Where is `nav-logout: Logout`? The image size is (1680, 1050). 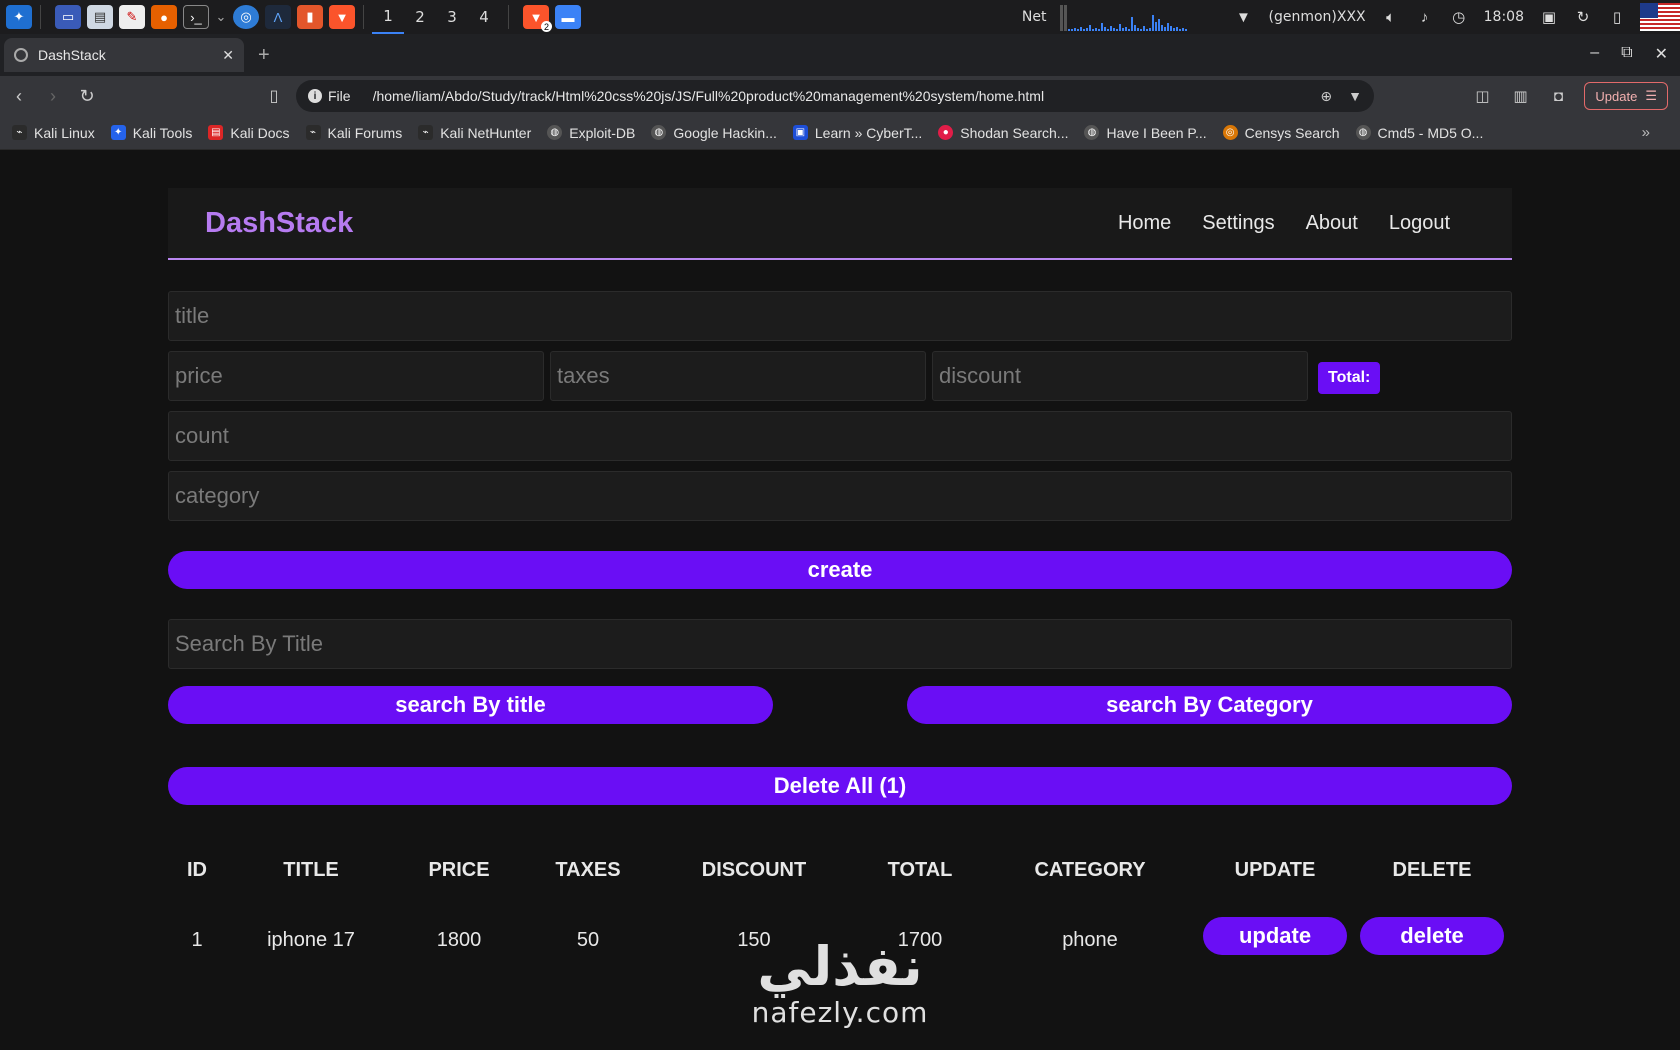 nav-logout: Logout is located at coordinates (1419, 223).